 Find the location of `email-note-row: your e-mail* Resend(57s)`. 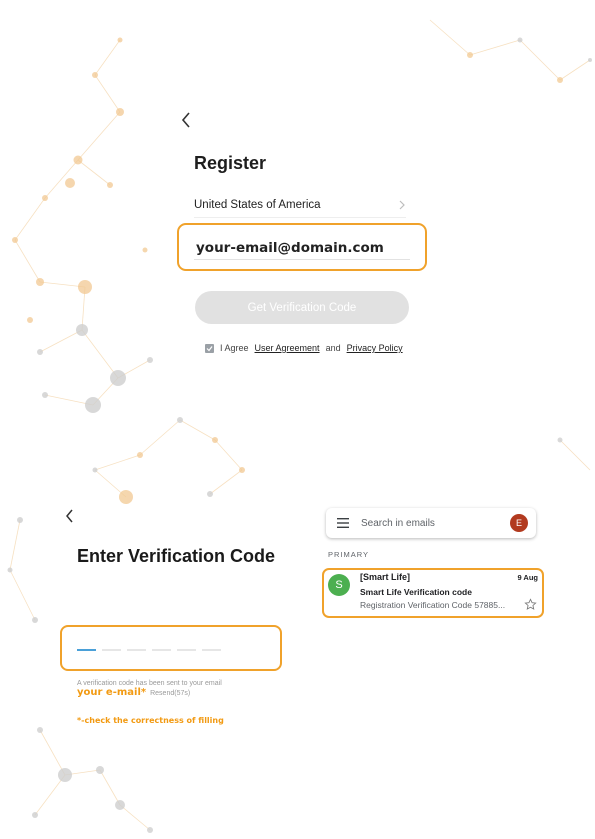

email-note-row: your e-mail* Resend(57s) is located at coordinates (133, 692).